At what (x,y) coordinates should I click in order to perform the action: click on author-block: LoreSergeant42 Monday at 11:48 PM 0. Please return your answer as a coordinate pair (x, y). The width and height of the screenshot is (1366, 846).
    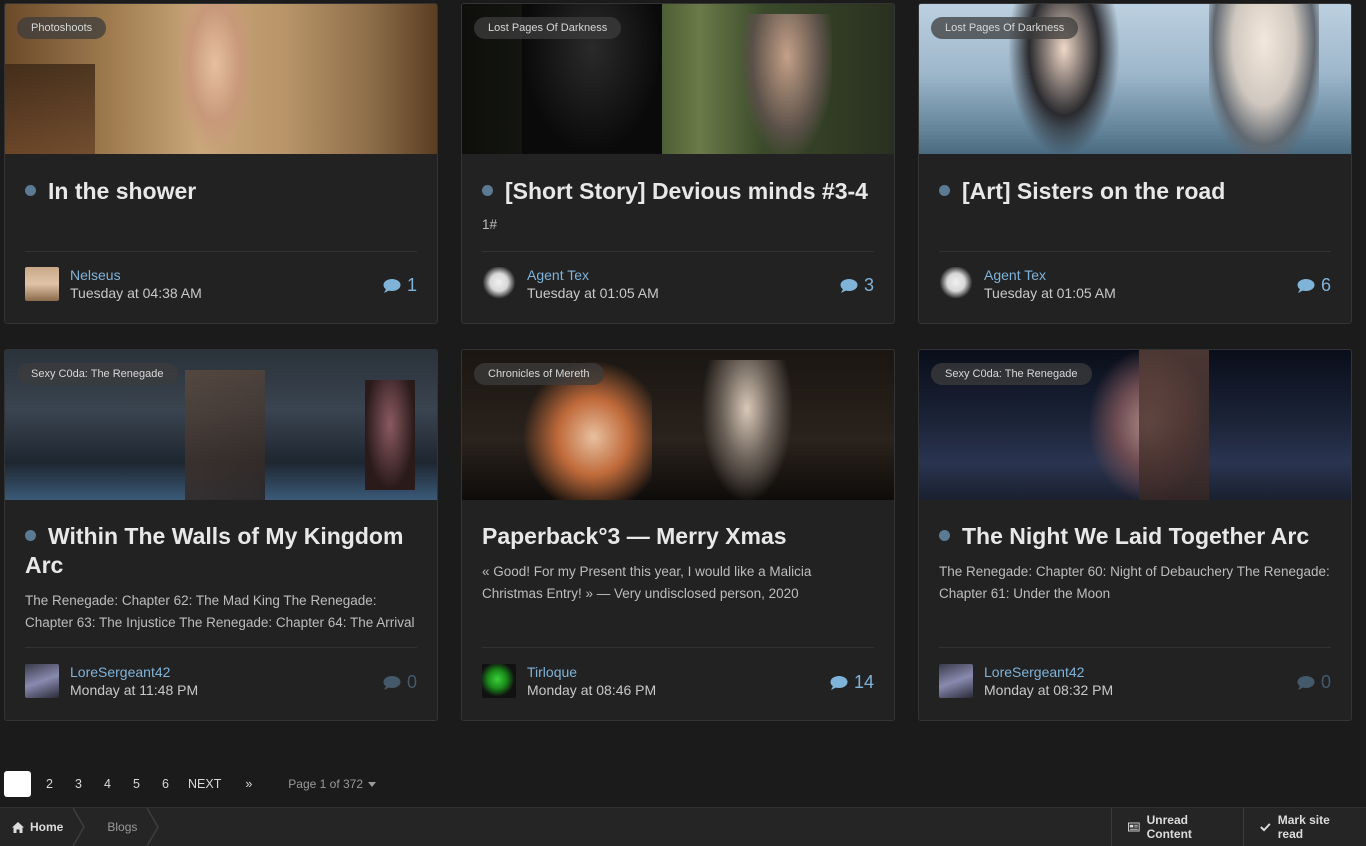
    Looking at the image, I should click on (221, 682).